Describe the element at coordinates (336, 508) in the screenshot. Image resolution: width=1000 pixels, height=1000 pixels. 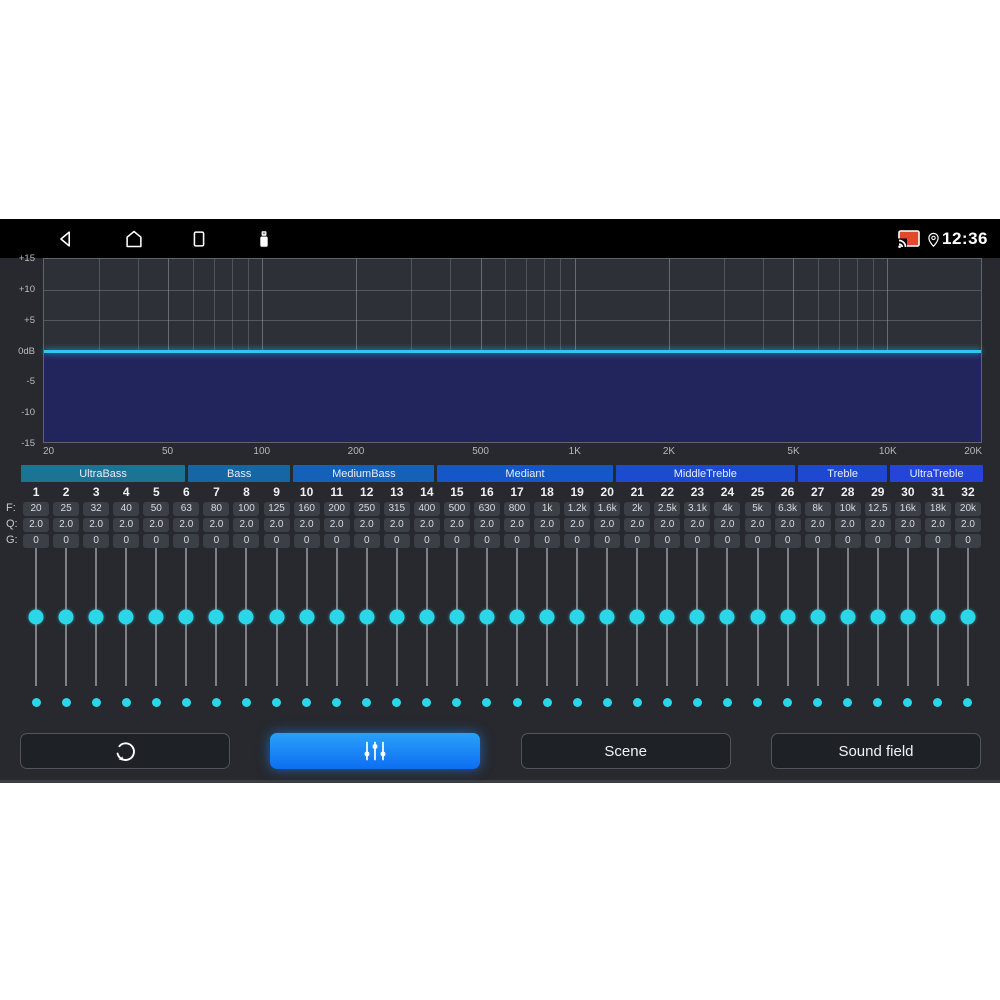
I see `f-value-chip: 200` at that location.